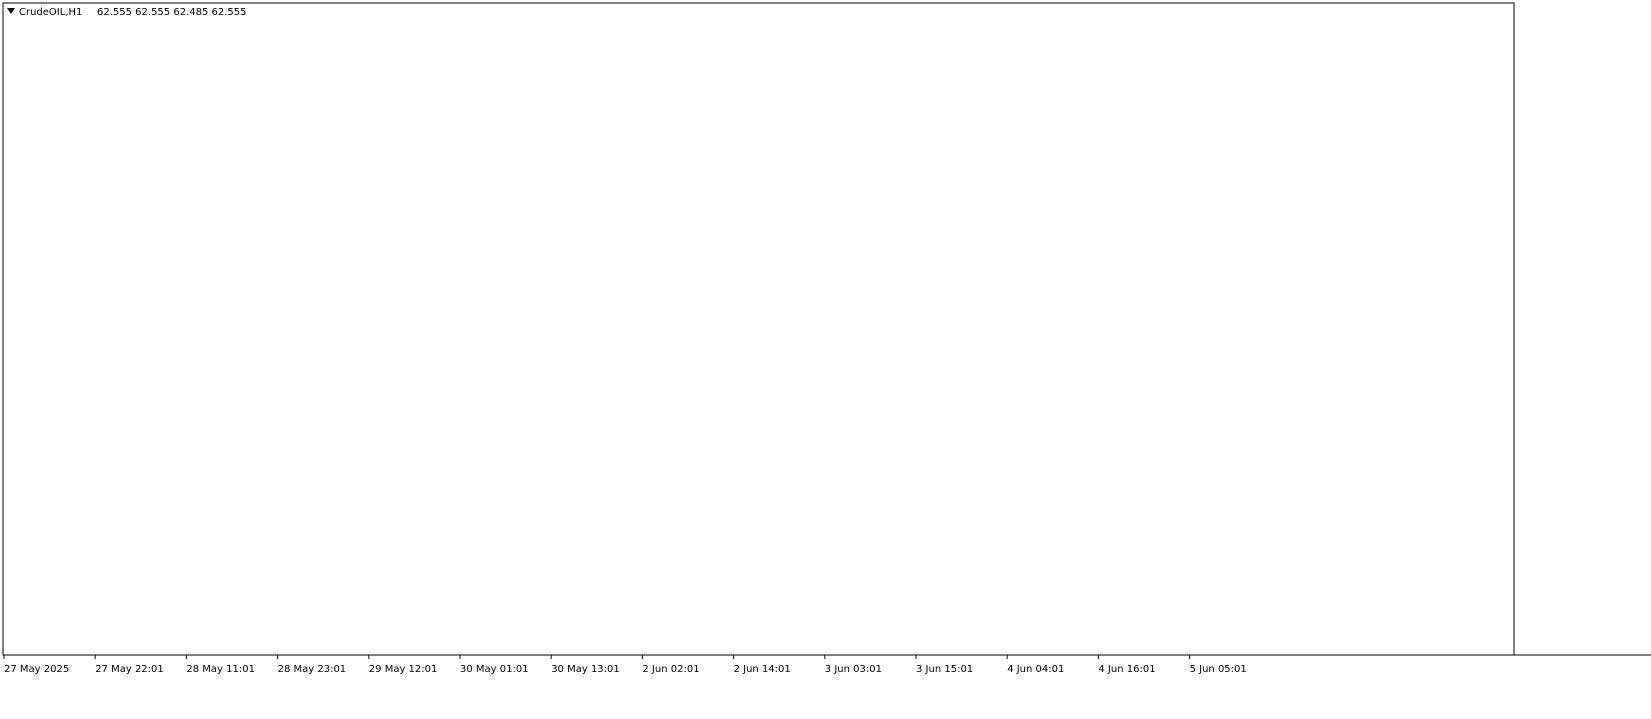 Image resolution: width=1651 pixels, height=719 pixels. What do you see at coordinates (36, 669) in the screenshot?
I see `x-tick-label: 27 May 2025` at bounding box center [36, 669].